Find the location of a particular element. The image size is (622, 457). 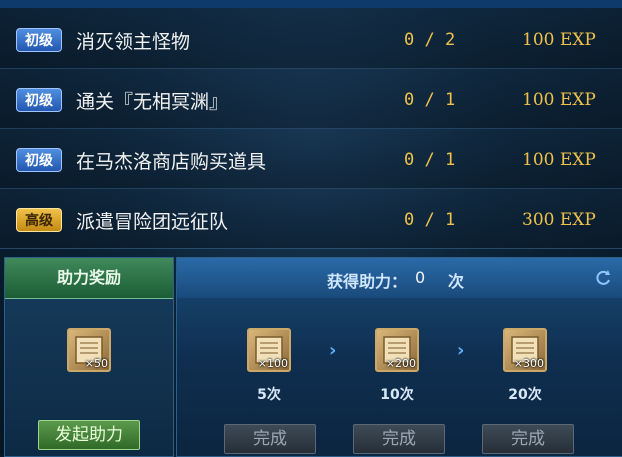

task-row: 初级 通关『无相冥渊』 0 / 1 100 EXP is located at coordinates (311, 98).